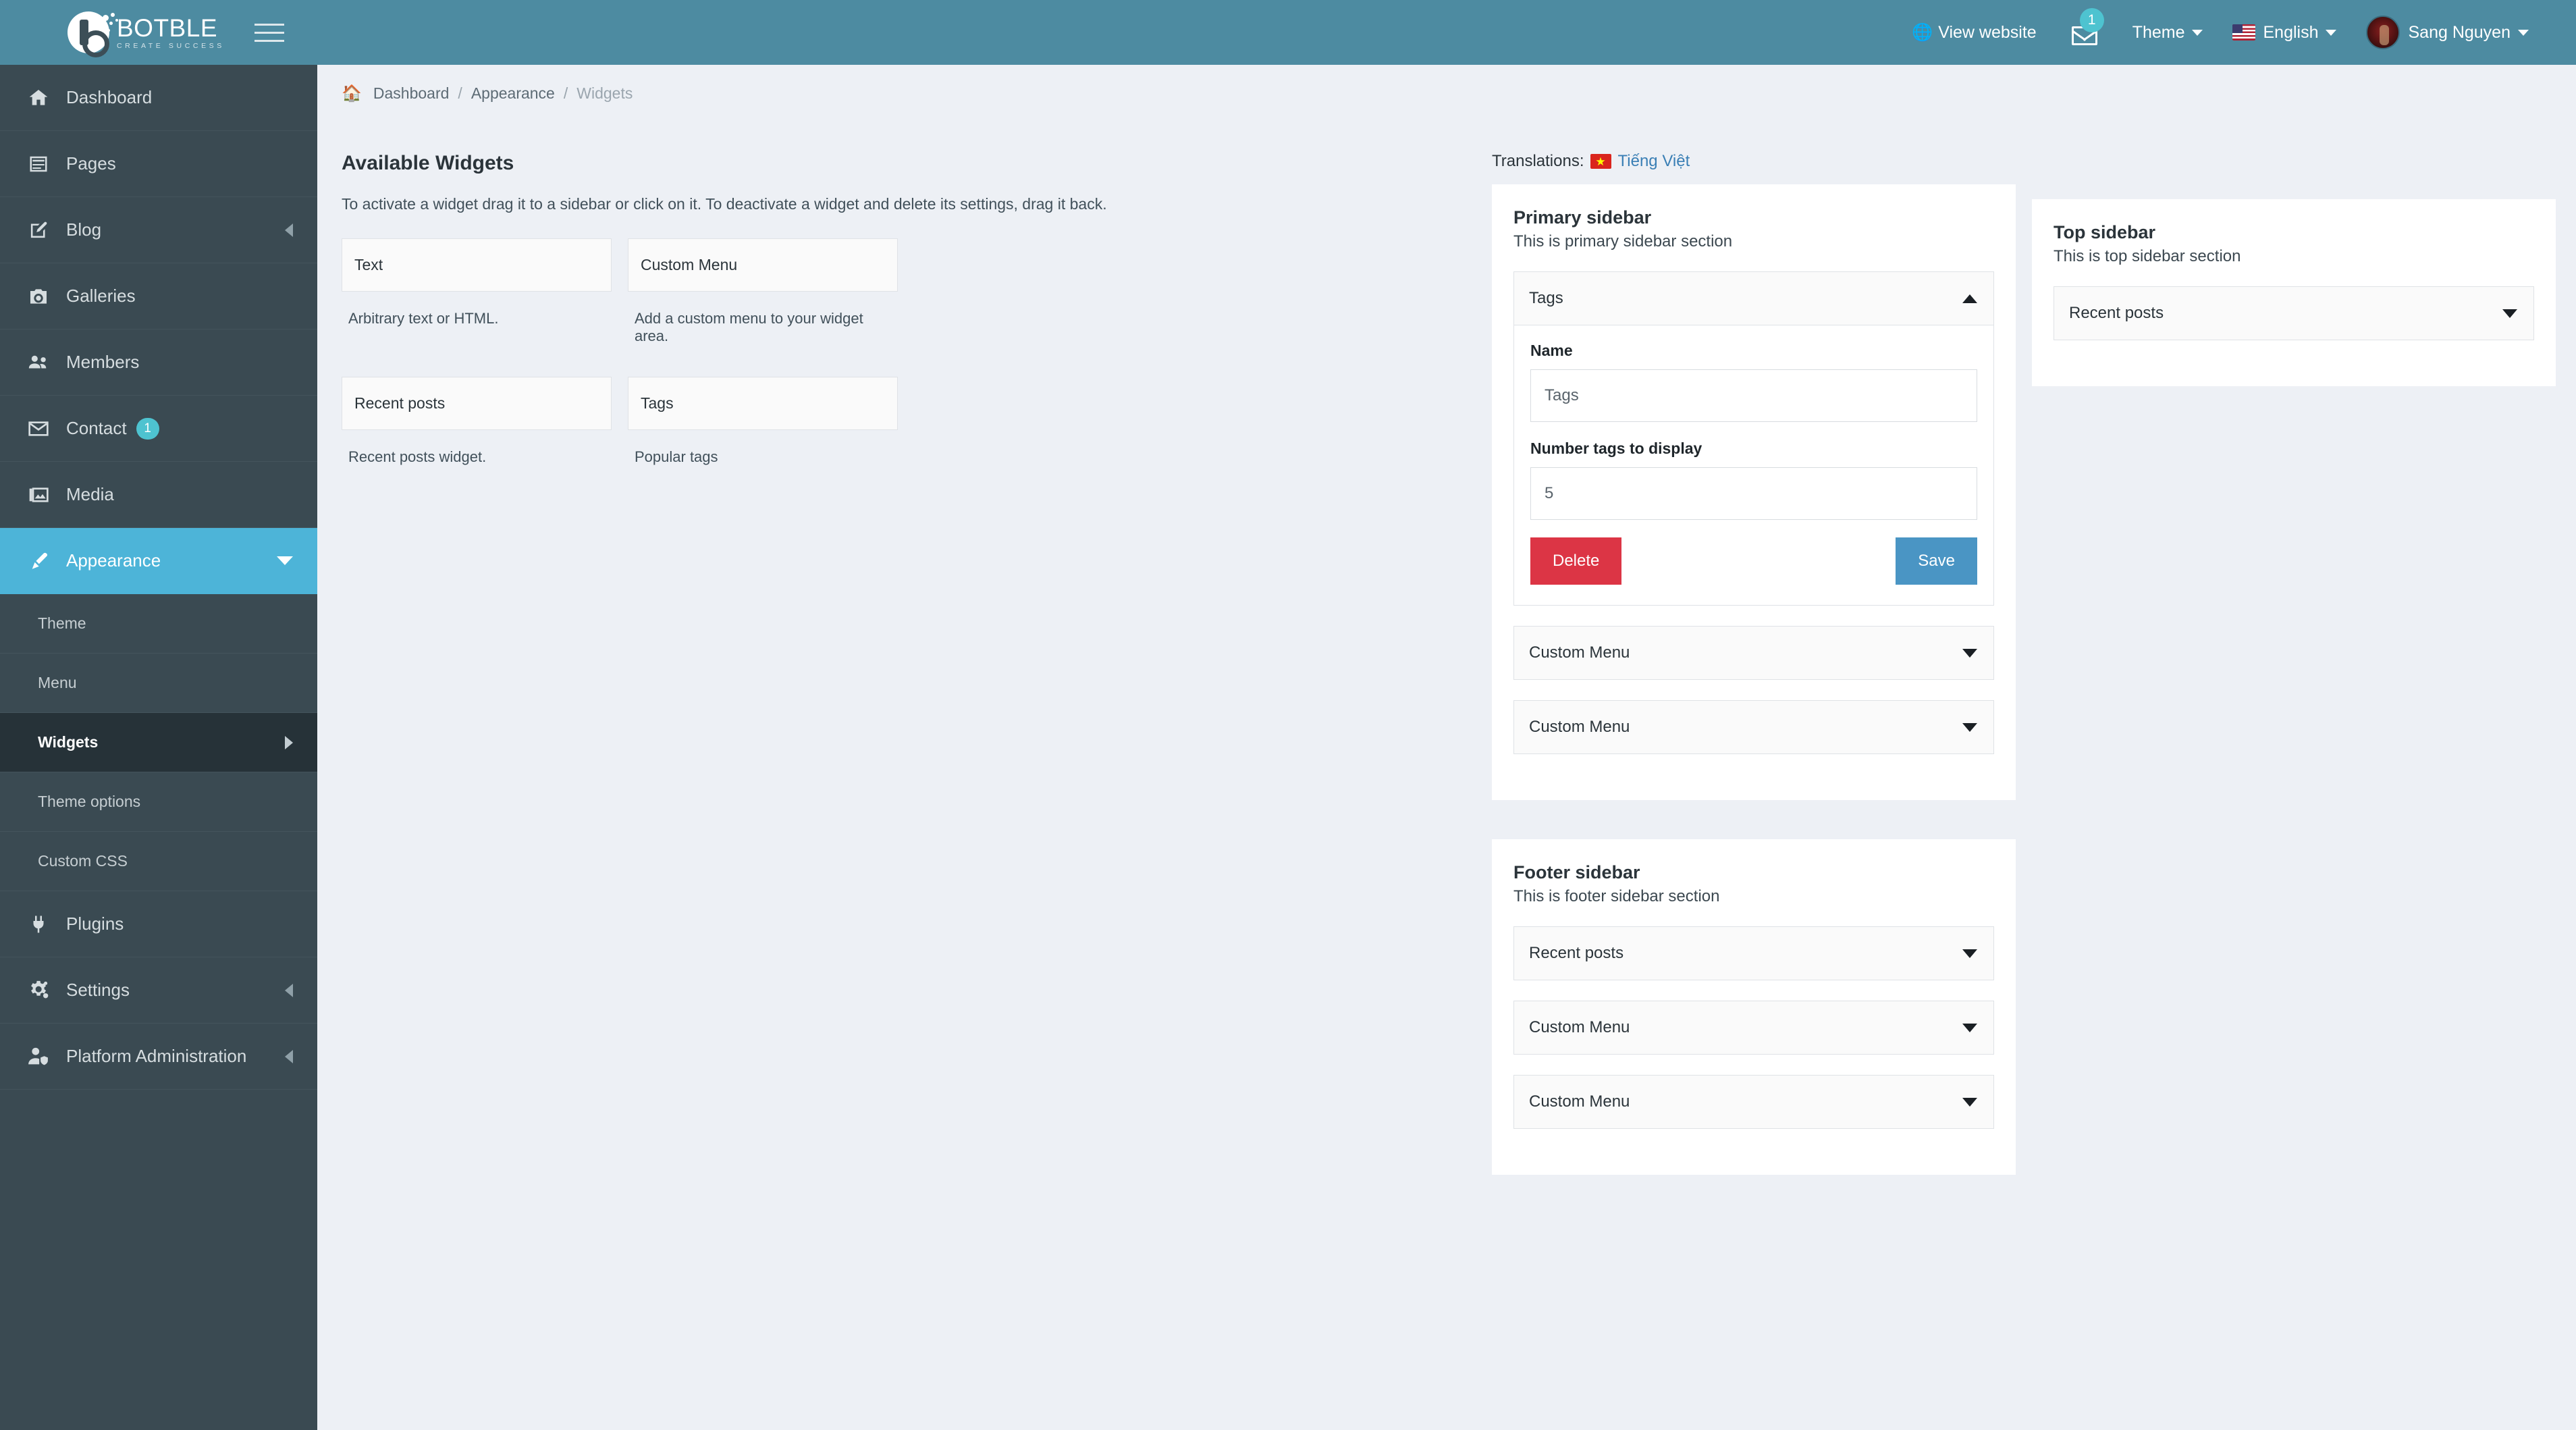 The width and height of the screenshot is (2576, 1430). What do you see at coordinates (1654, 161) in the screenshot?
I see `translation-link-vietnamese: Tiếng Việt` at bounding box center [1654, 161].